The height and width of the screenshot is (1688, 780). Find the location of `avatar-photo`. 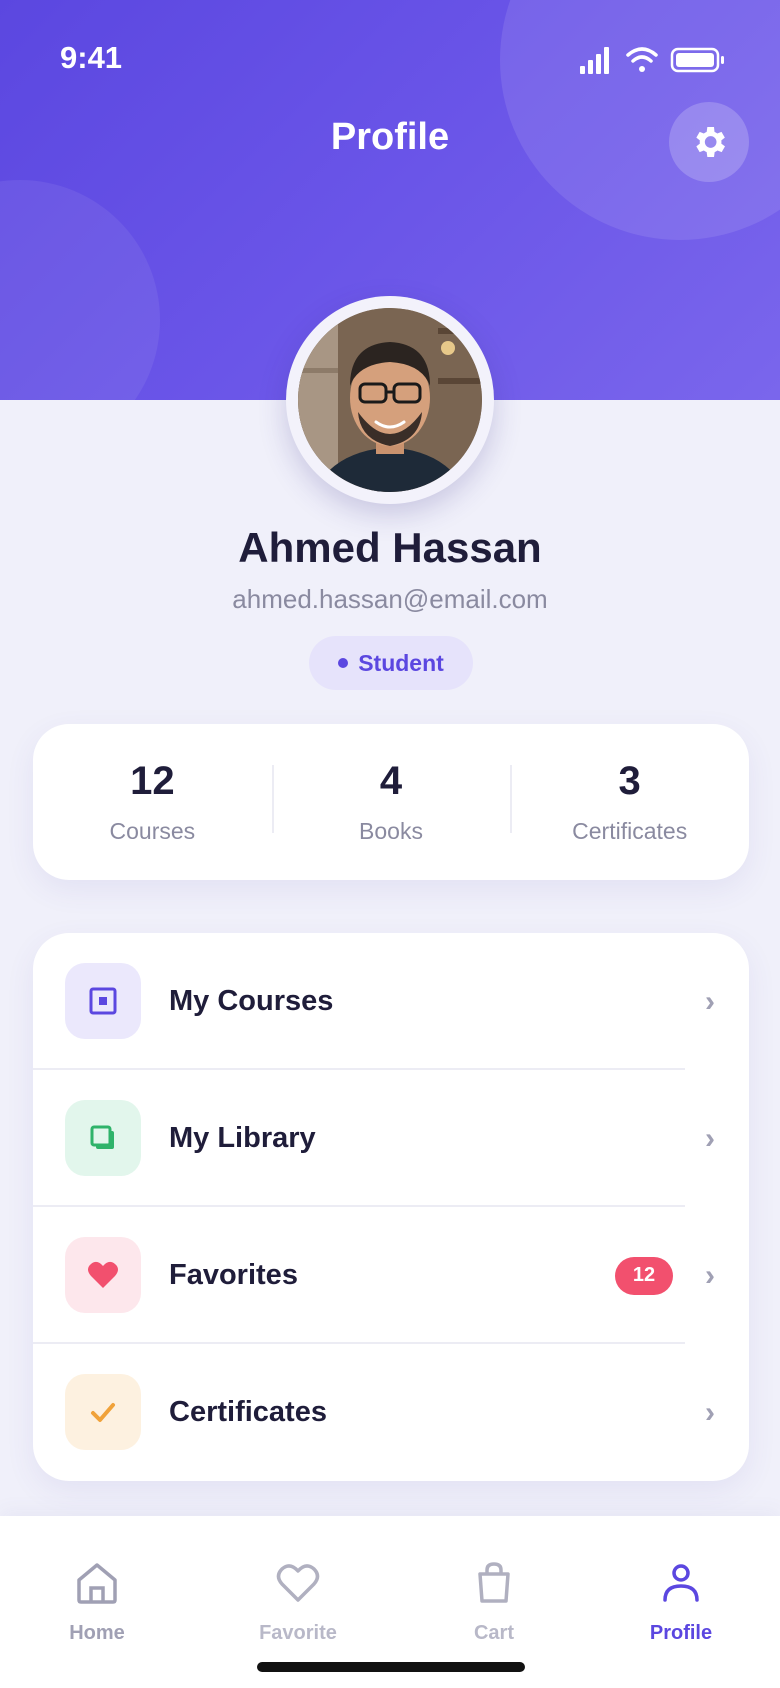

avatar-photo is located at coordinates (390, 400).